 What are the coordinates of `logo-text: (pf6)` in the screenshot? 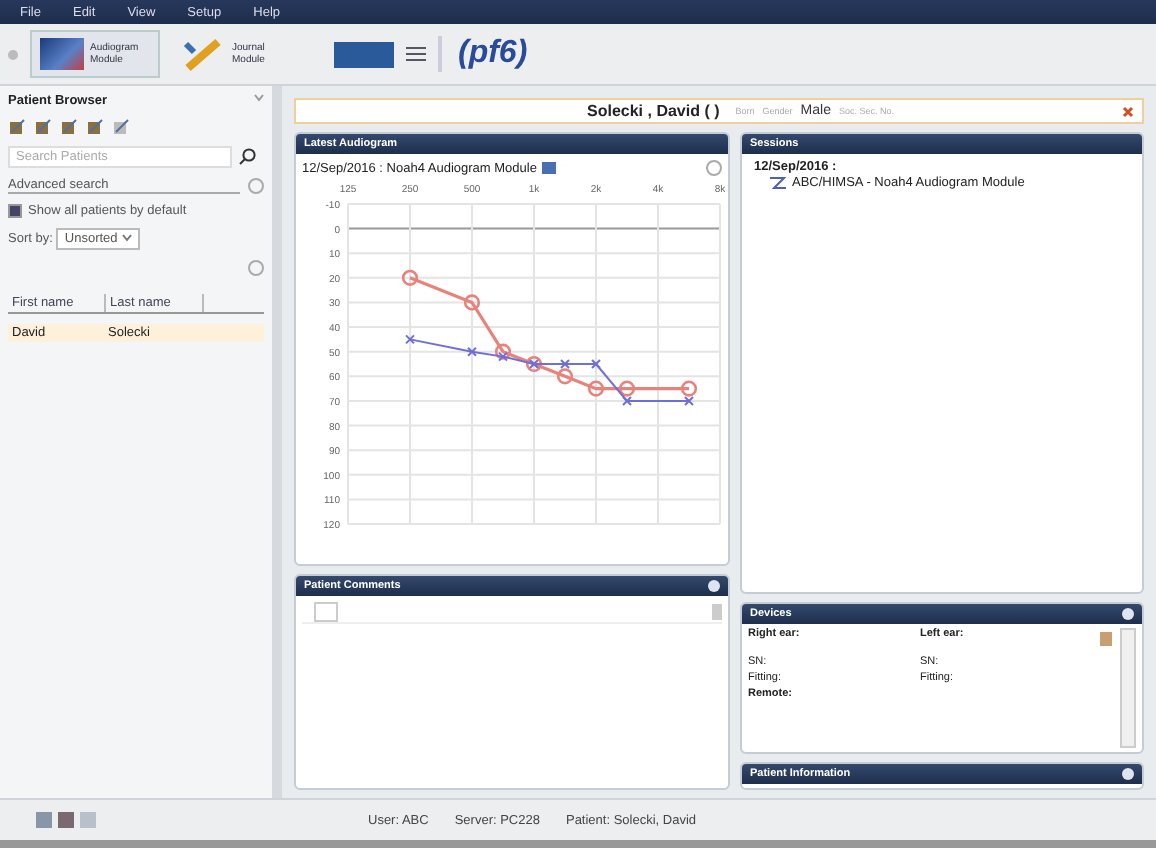 It's located at (491, 54).